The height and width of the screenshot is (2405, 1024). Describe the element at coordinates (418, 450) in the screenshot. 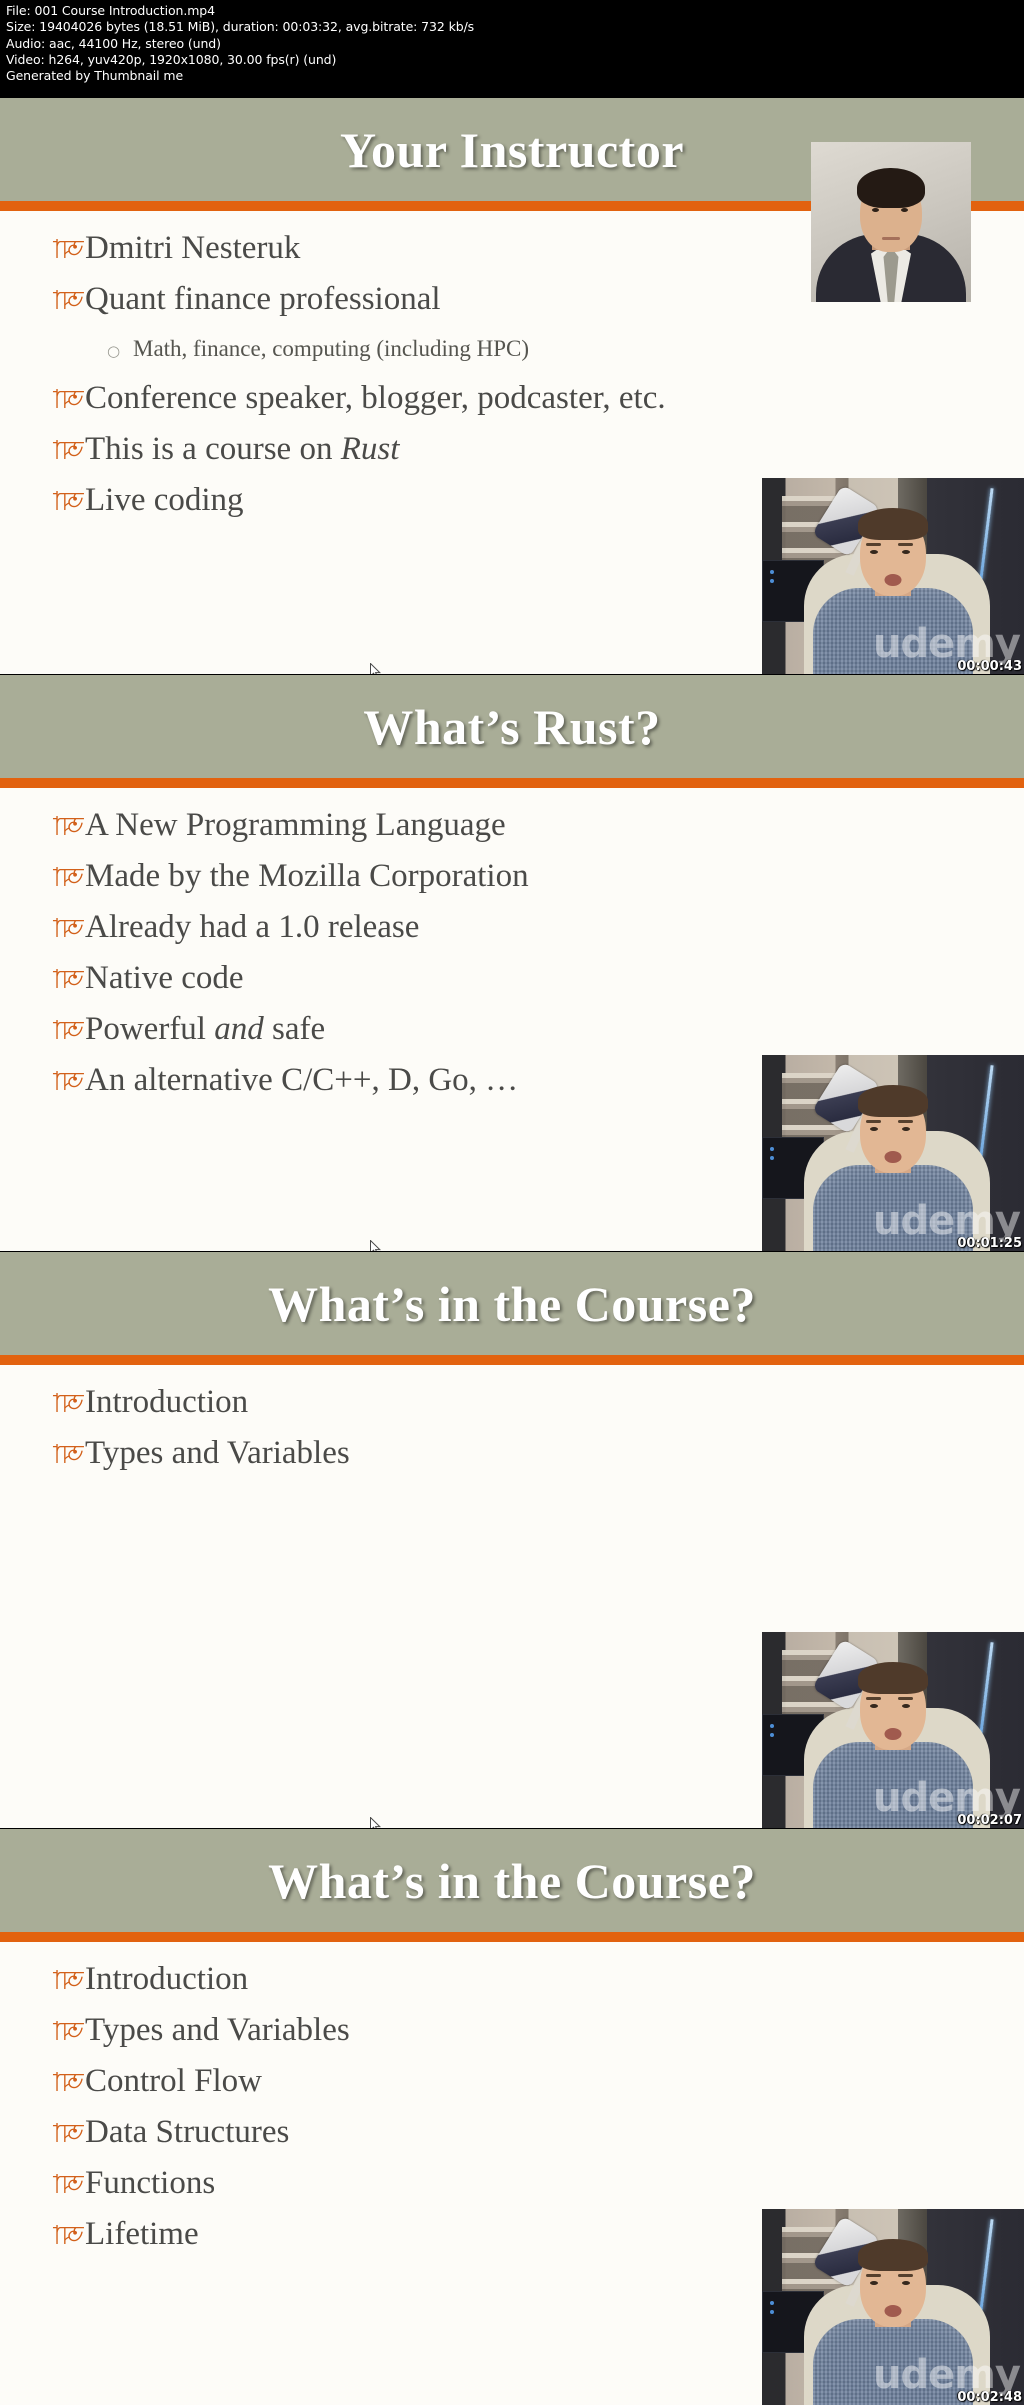

I see `bullet-item: আ This is a course on Rust` at that location.